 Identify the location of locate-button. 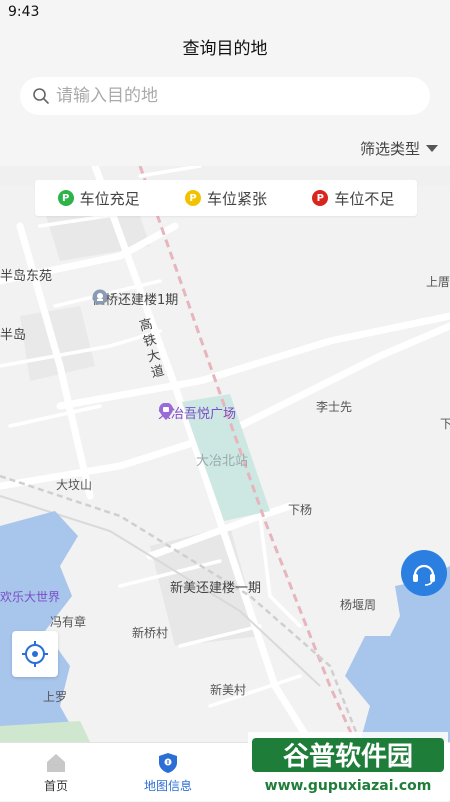
(35, 654).